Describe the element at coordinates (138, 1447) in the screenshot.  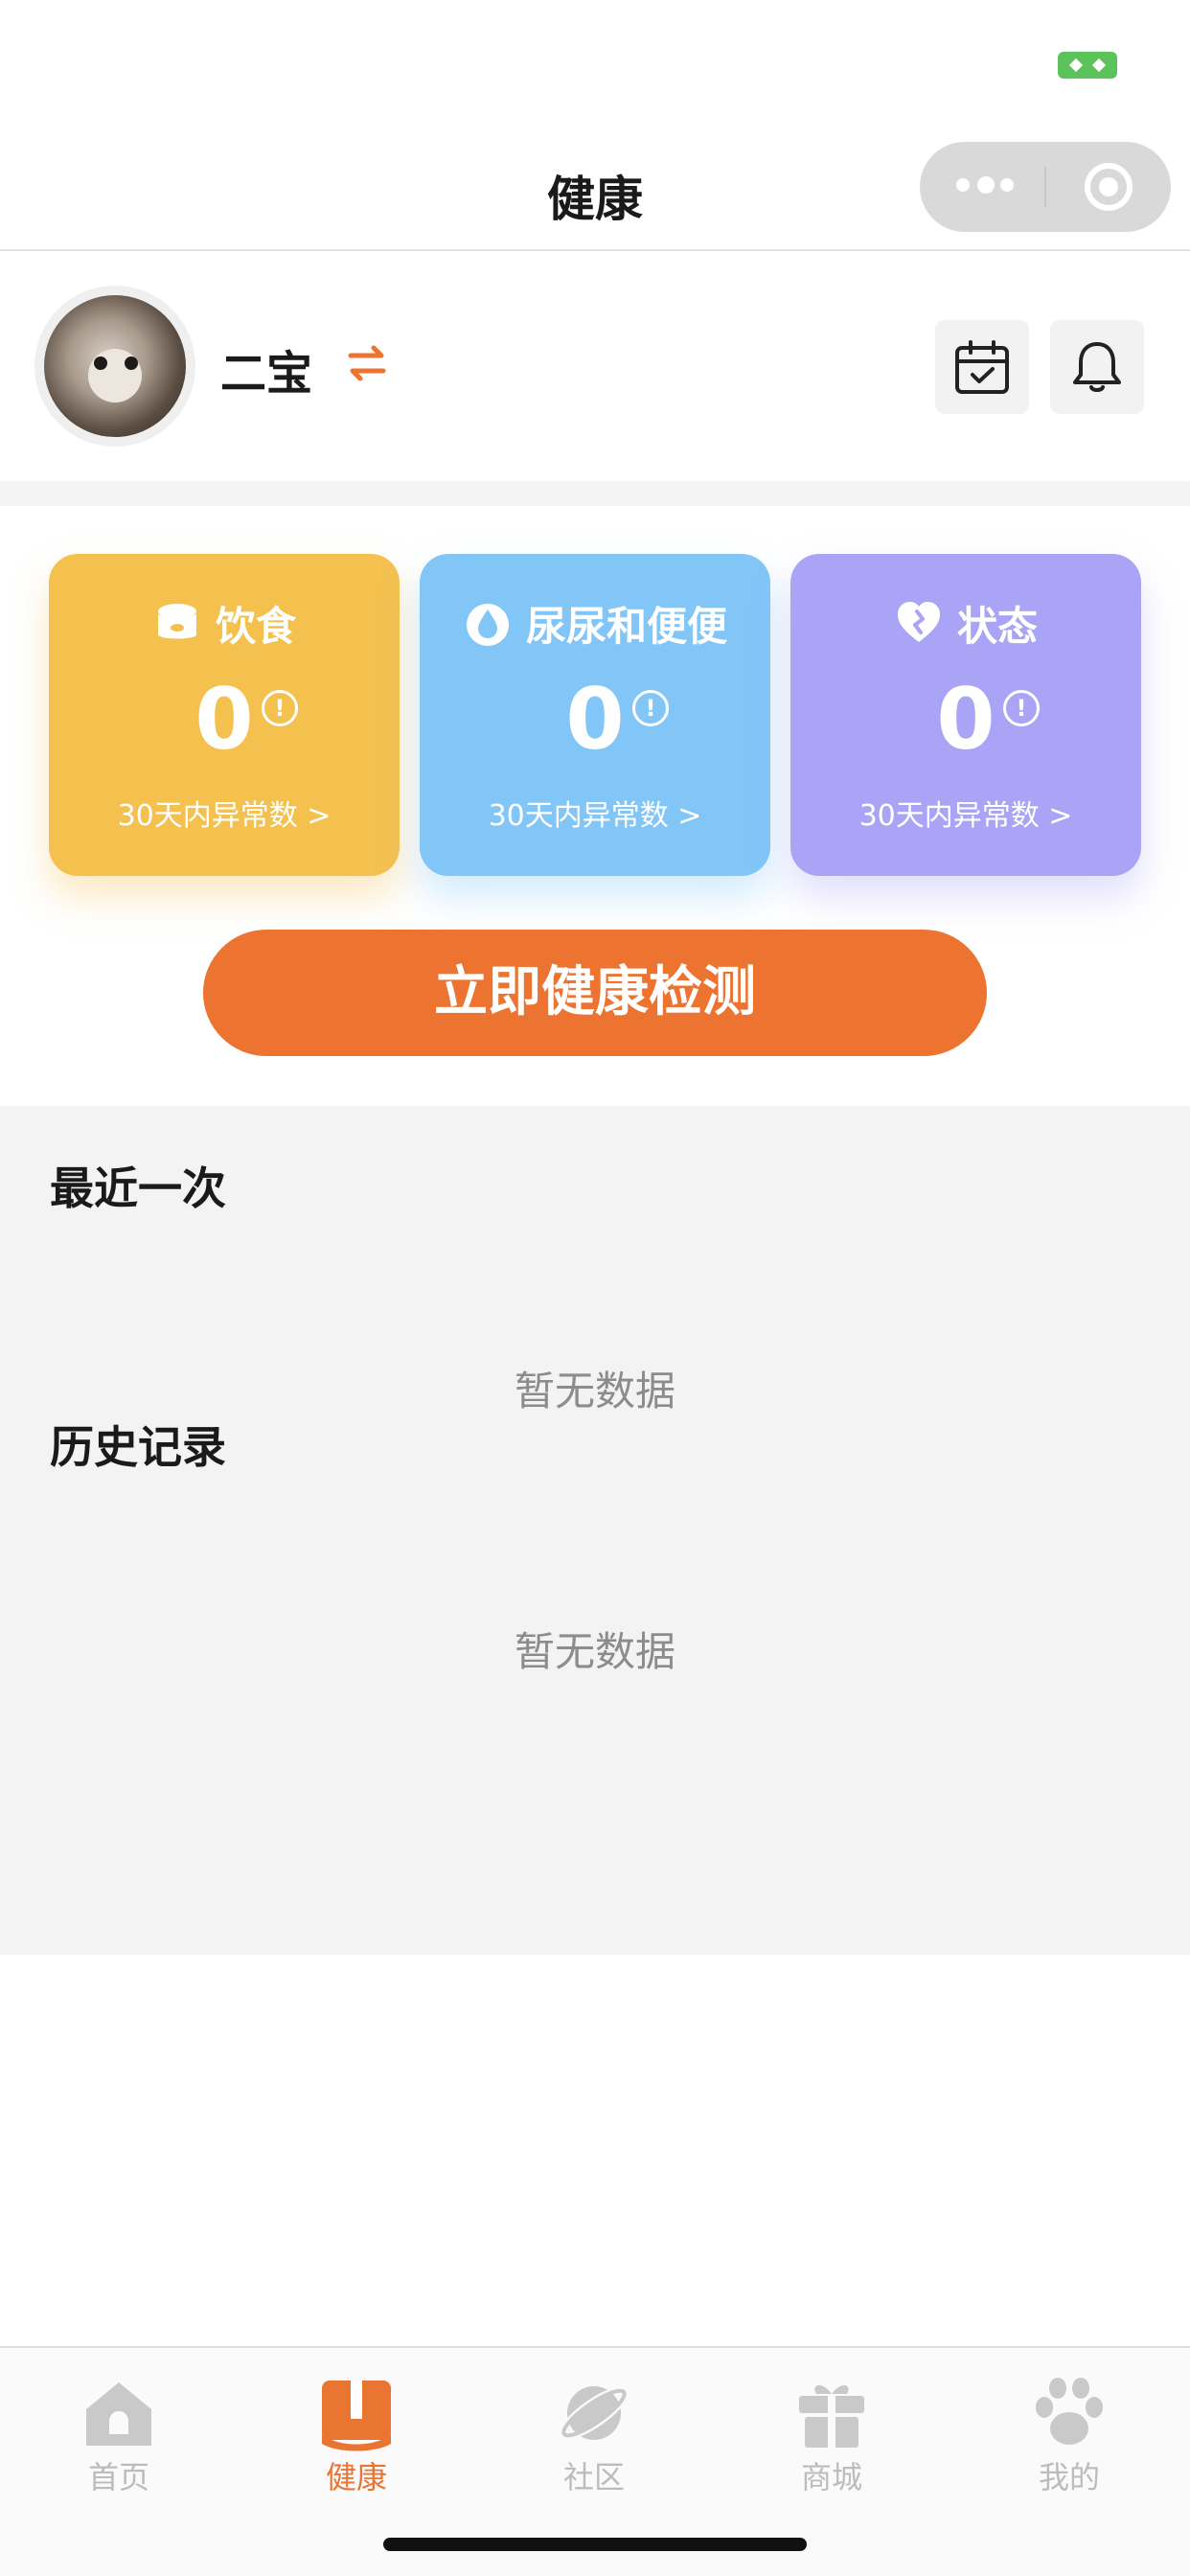
I see `history-title: 历史记录` at that location.